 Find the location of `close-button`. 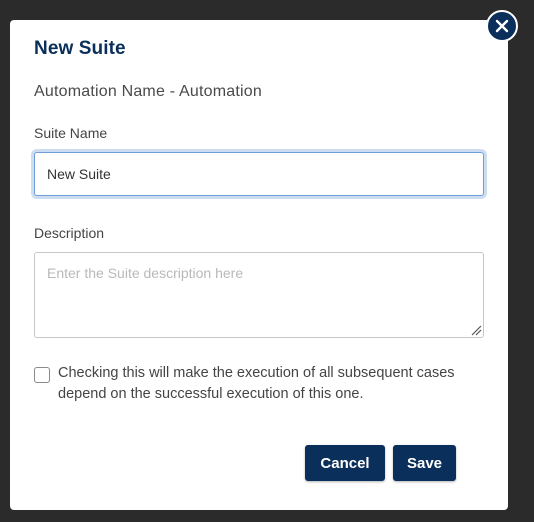

close-button is located at coordinates (502, 26).